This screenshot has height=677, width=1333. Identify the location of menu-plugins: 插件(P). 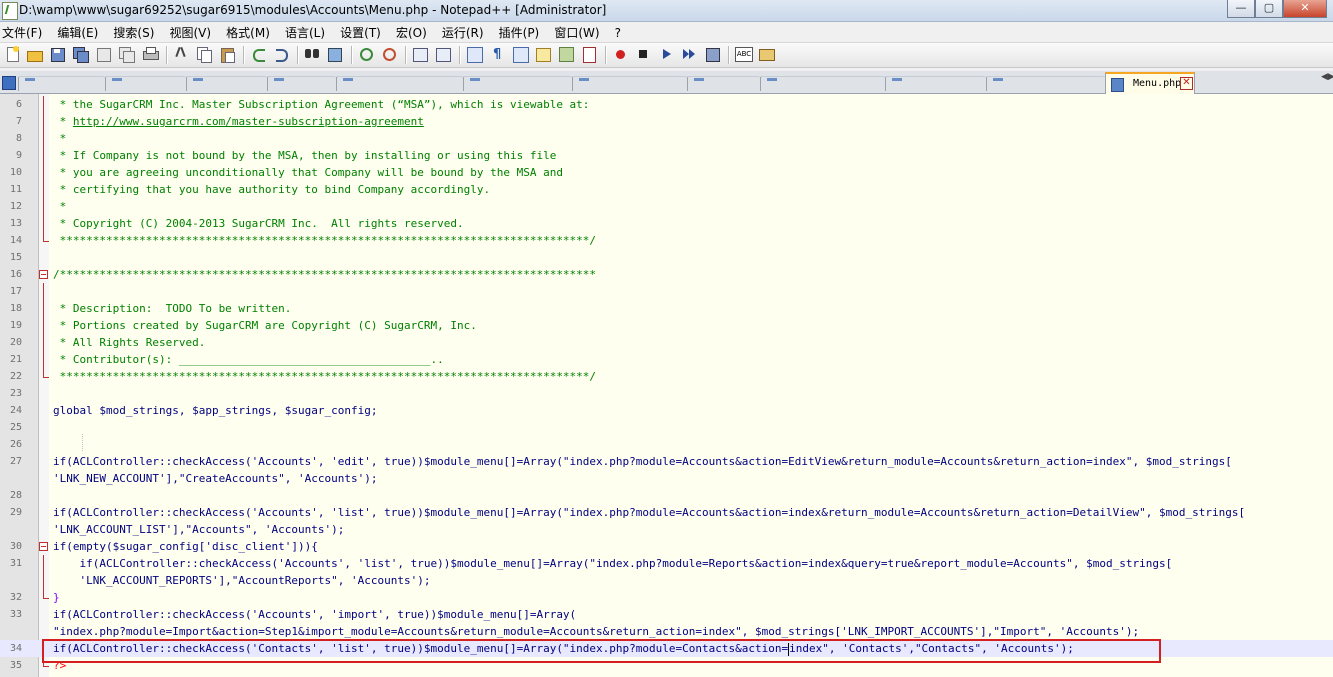
(519, 32).